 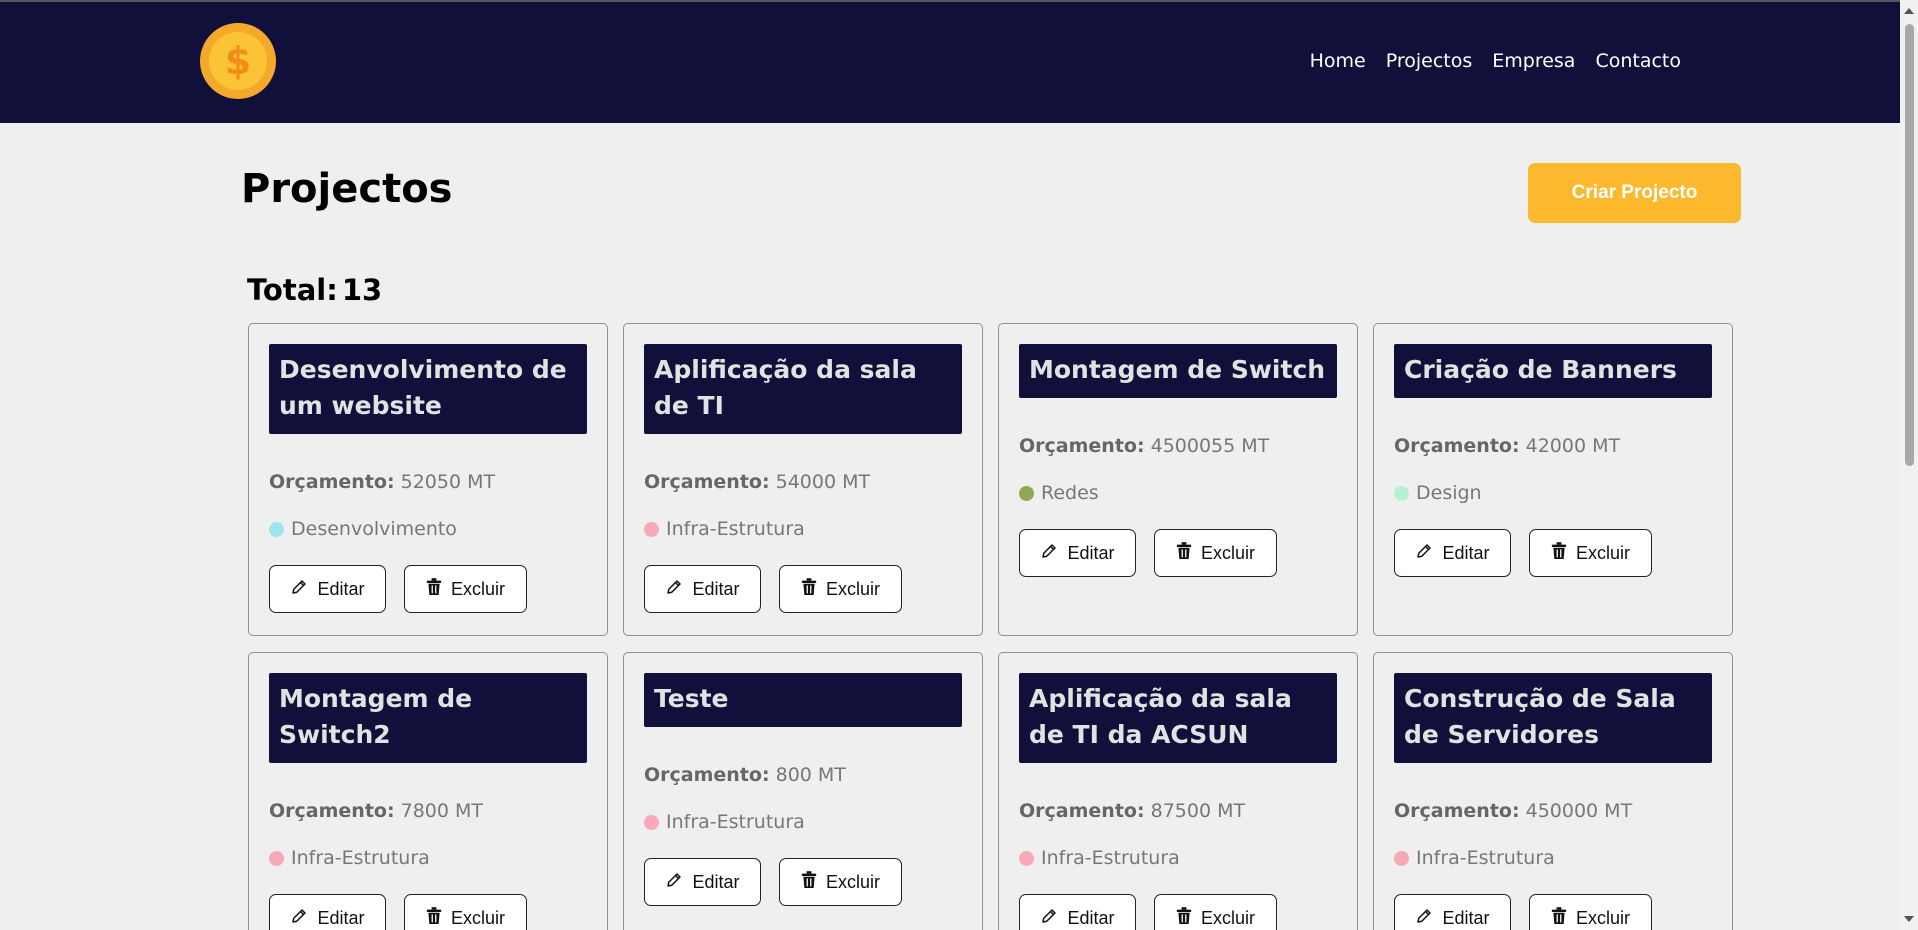 What do you see at coordinates (1909, 245) in the screenshot?
I see `scrollbar-thumb` at bounding box center [1909, 245].